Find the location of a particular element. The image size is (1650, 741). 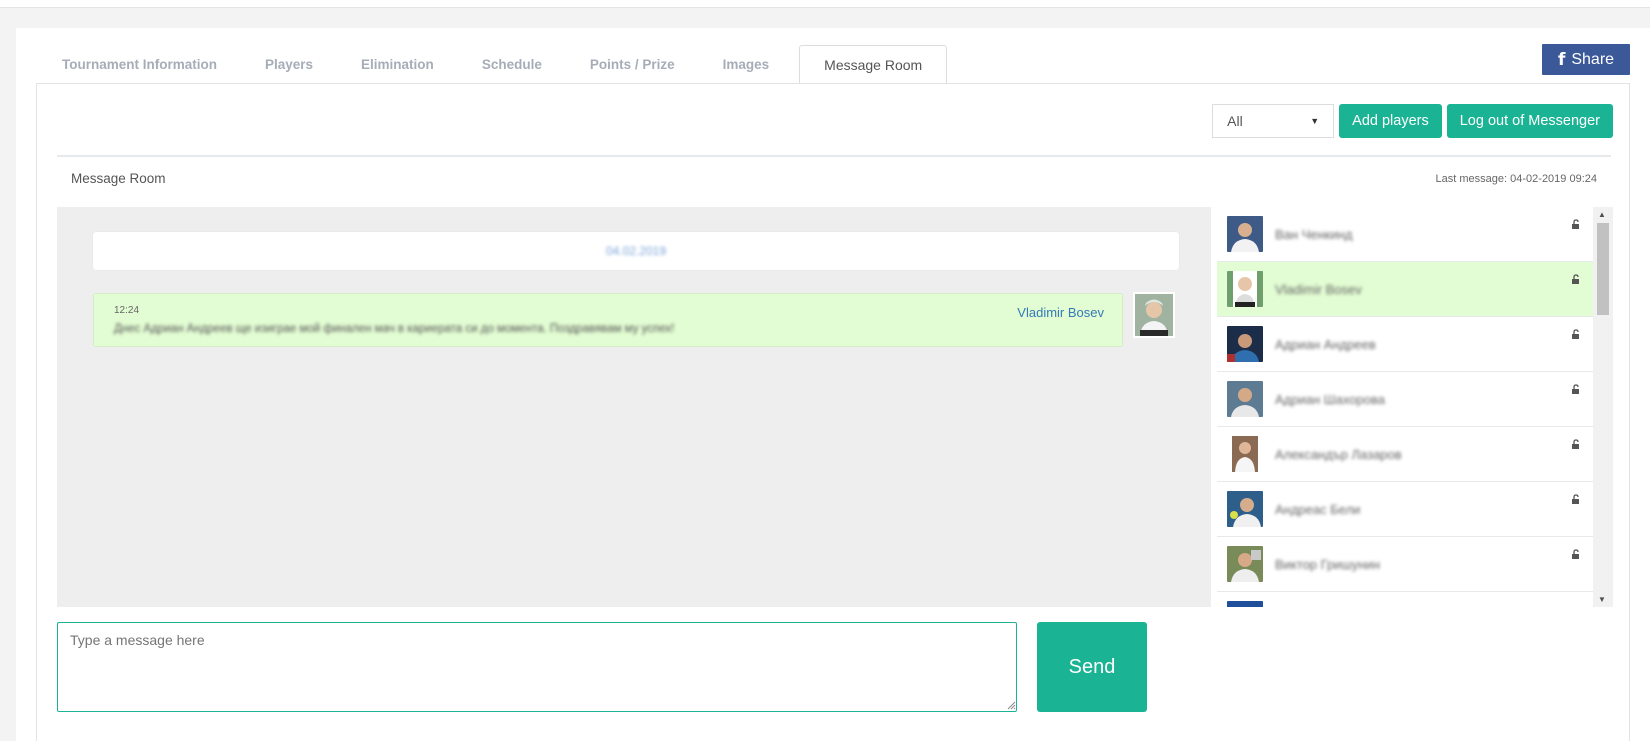

scroll-down-icon: ▼ is located at coordinates (1602, 599).